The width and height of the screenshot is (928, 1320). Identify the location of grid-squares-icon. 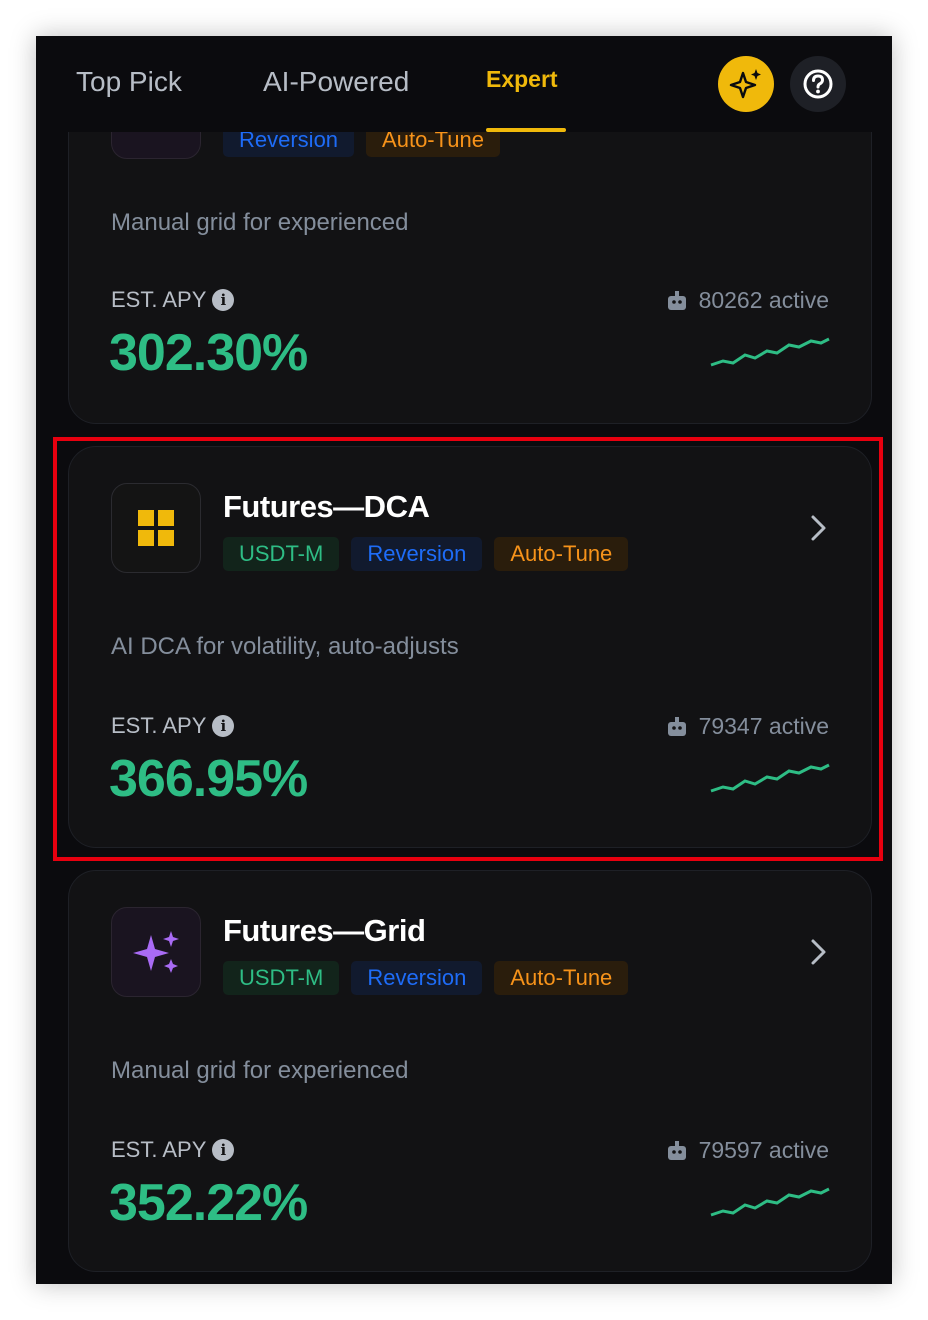
(156, 528).